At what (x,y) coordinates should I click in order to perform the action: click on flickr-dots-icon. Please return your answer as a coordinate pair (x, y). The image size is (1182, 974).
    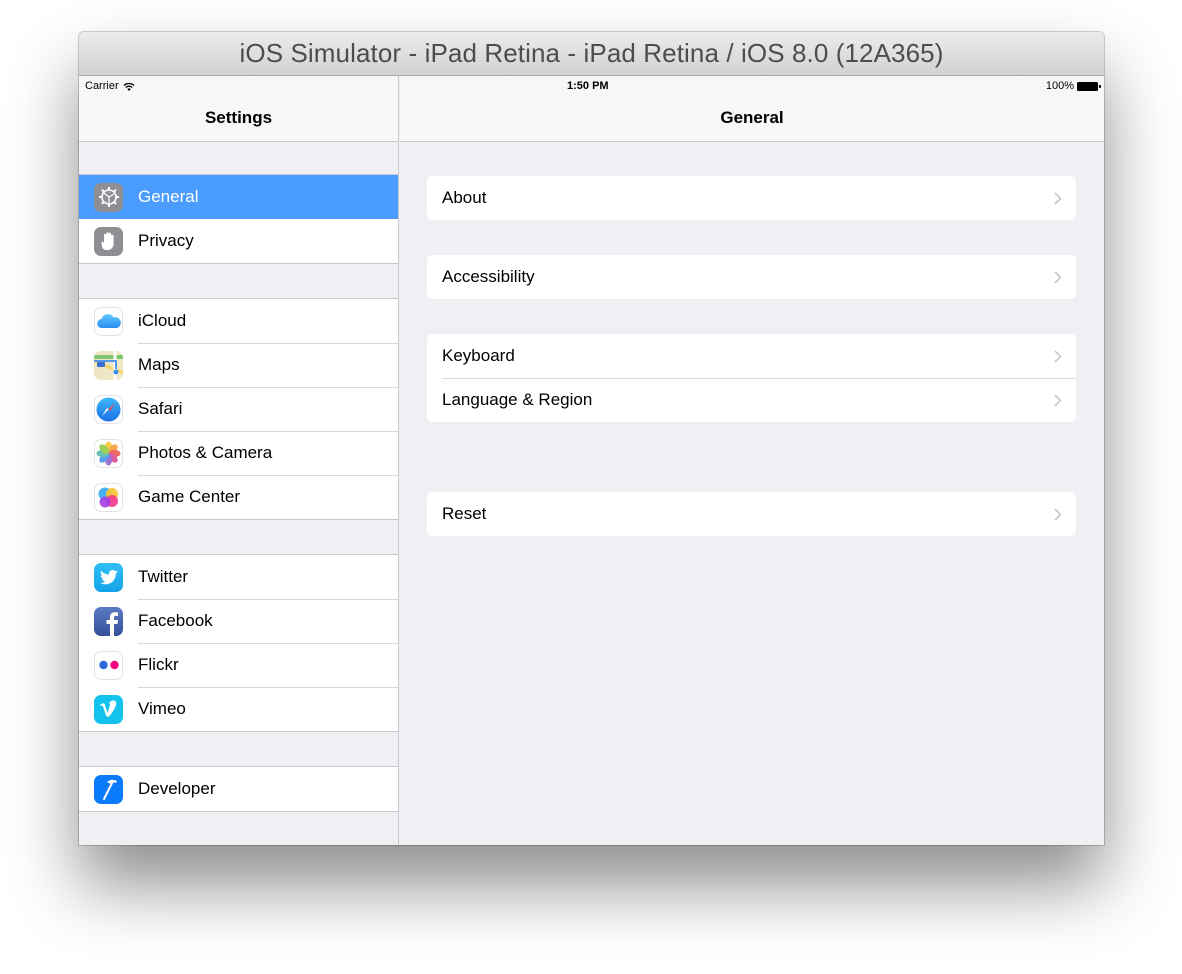
    Looking at the image, I should click on (108, 665).